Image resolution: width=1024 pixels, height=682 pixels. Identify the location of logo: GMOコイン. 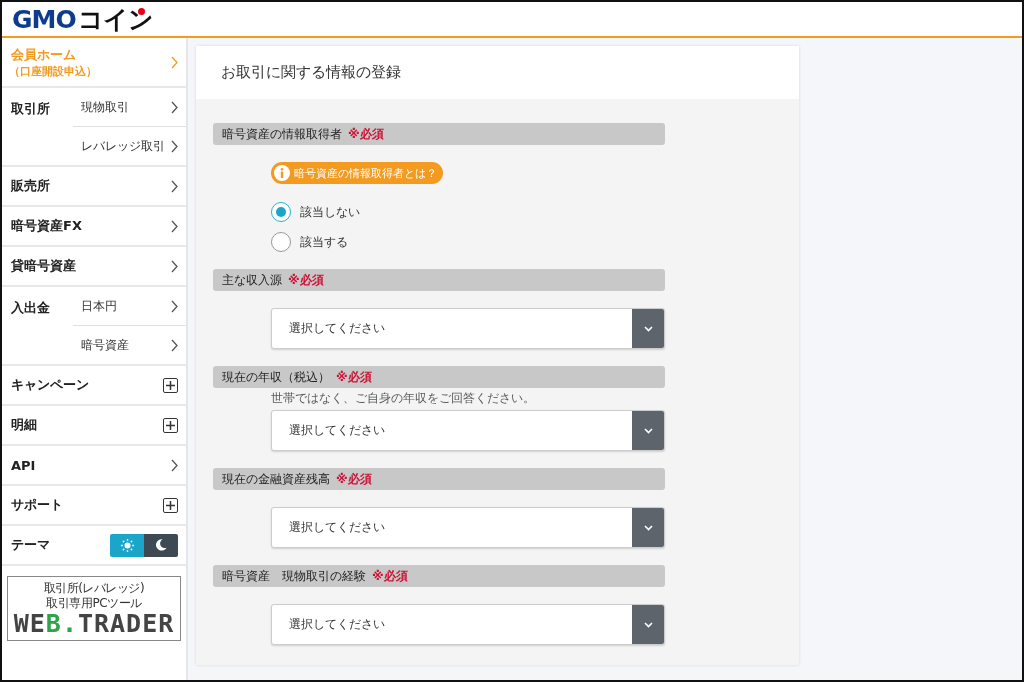
(82, 19).